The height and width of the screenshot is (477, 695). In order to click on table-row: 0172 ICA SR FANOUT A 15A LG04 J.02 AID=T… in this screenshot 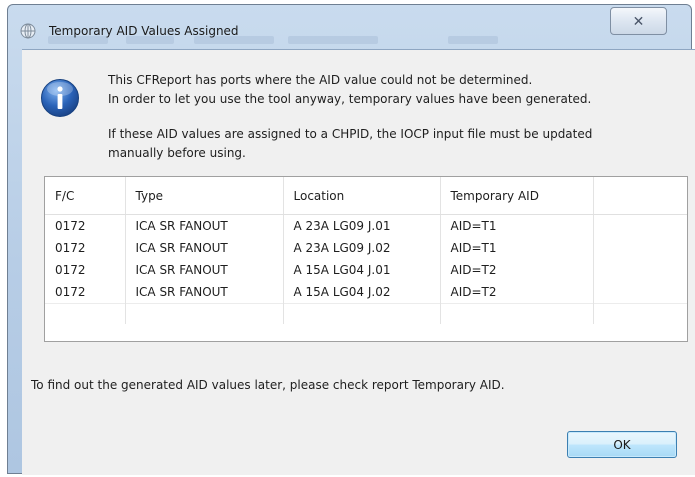, I will do `click(366, 292)`.